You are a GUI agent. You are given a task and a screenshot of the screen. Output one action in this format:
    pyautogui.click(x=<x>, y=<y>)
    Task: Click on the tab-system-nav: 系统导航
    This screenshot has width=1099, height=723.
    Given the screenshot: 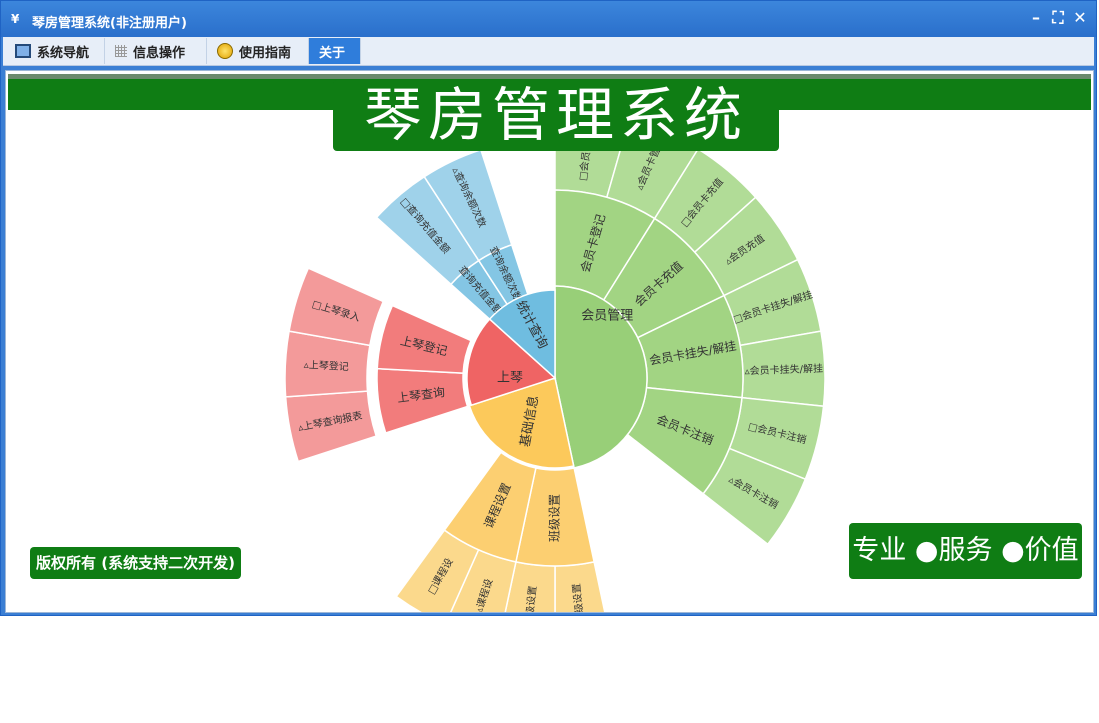 What is the action you would take?
    pyautogui.click(x=55, y=51)
    